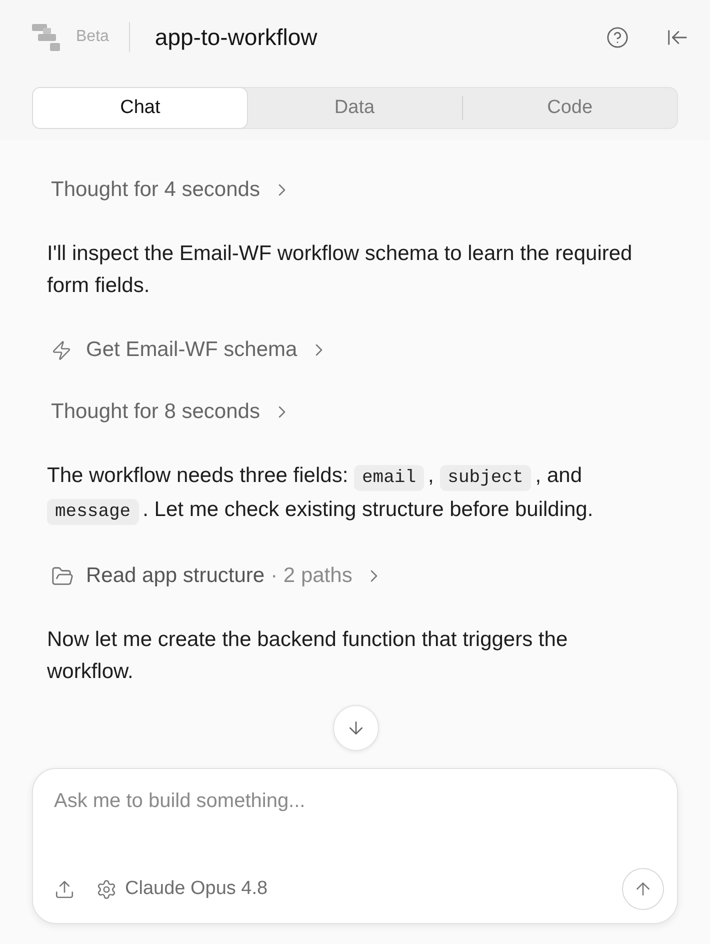  What do you see at coordinates (643, 889) in the screenshot?
I see `send-button` at bounding box center [643, 889].